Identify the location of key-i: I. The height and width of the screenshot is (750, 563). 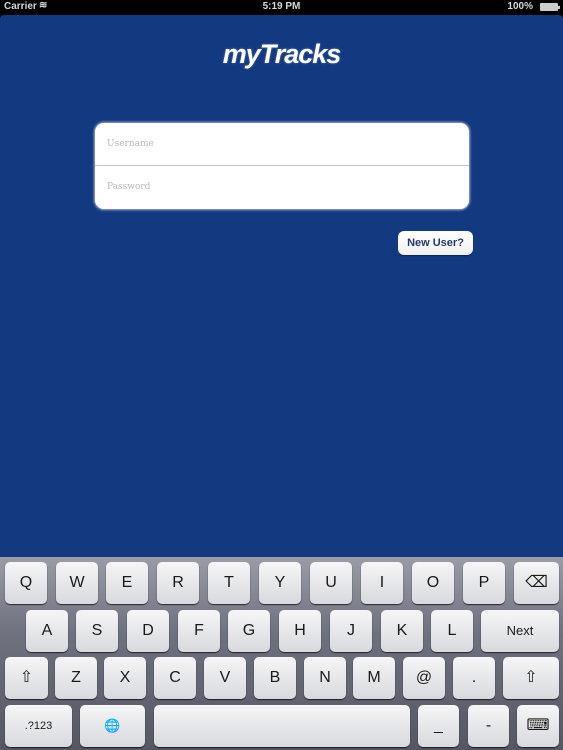
(382, 583).